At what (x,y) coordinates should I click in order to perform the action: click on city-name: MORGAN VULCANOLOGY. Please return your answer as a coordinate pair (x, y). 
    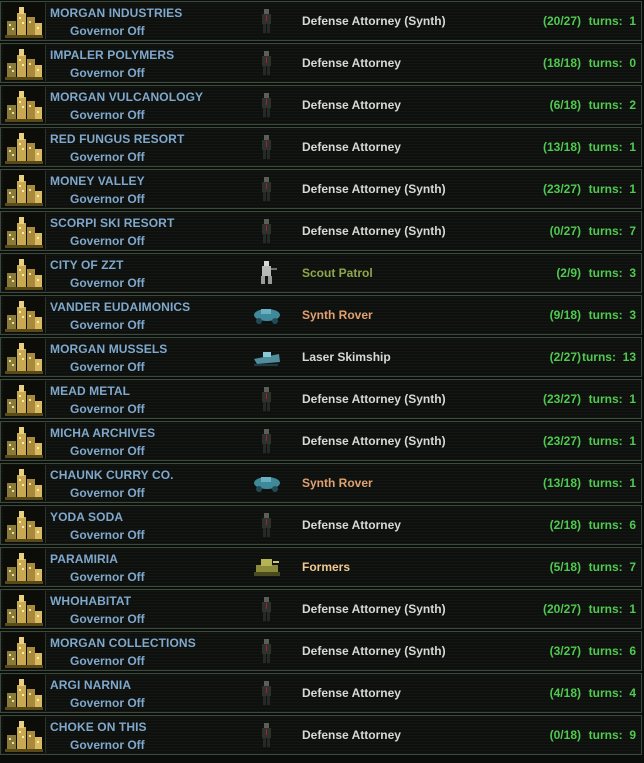
    Looking at the image, I should click on (126, 97).